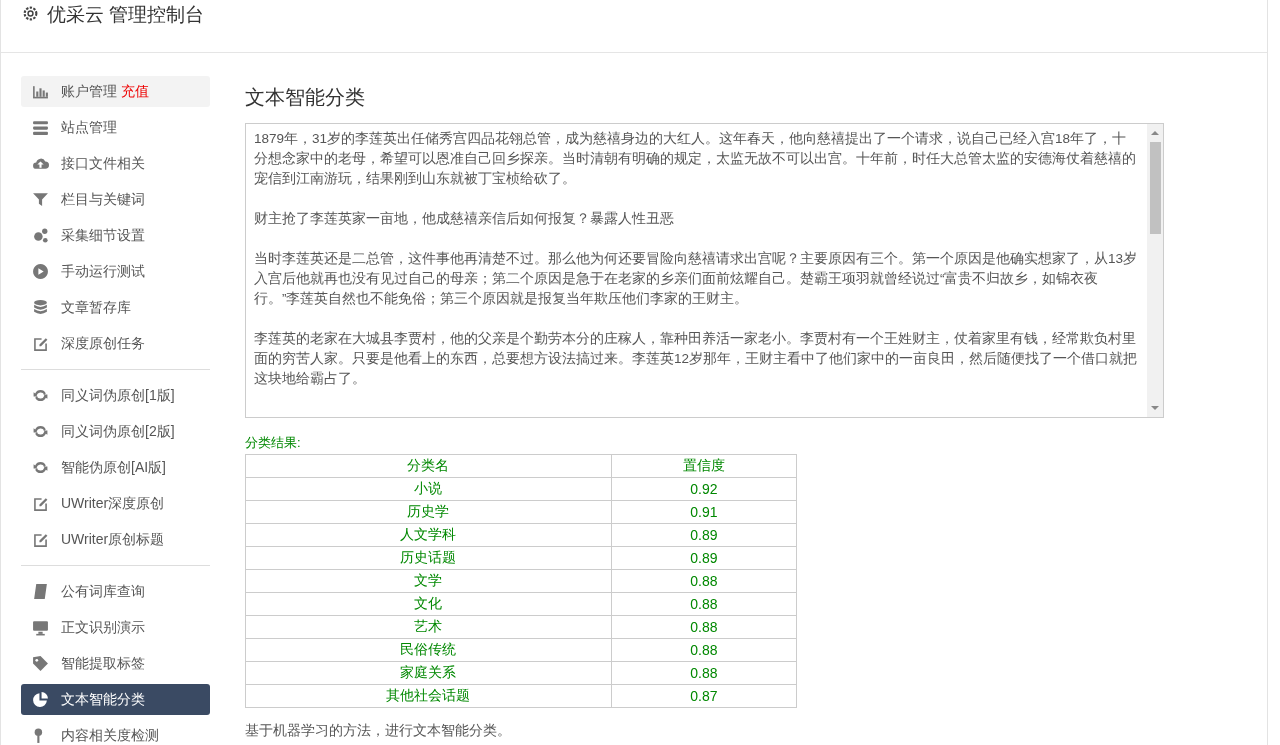  Describe the element at coordinates (115, 539) in the screenshot. I see `sidebar-item: UWriter原创标题` at that location.